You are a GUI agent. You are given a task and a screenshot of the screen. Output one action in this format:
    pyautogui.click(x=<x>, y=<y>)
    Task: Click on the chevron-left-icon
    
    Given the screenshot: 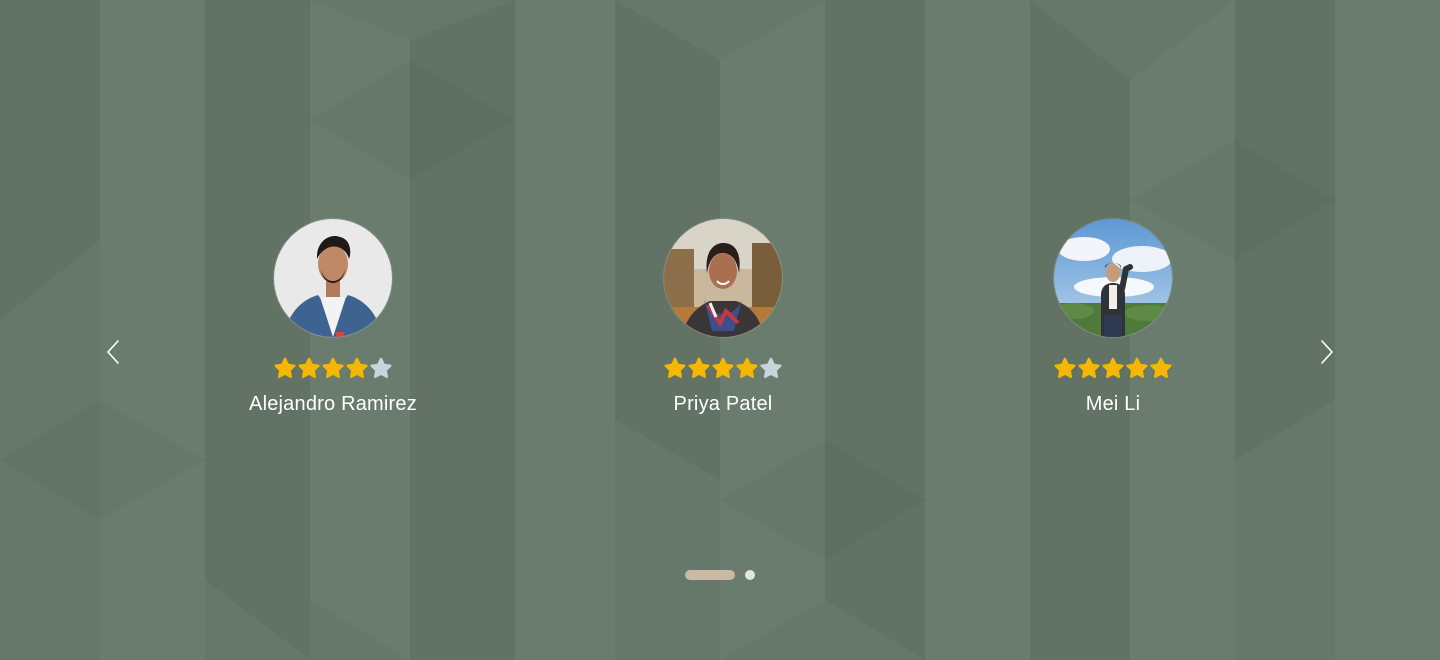 What is the action you would take?
    pyautogui.click(x=113, y=352)
    